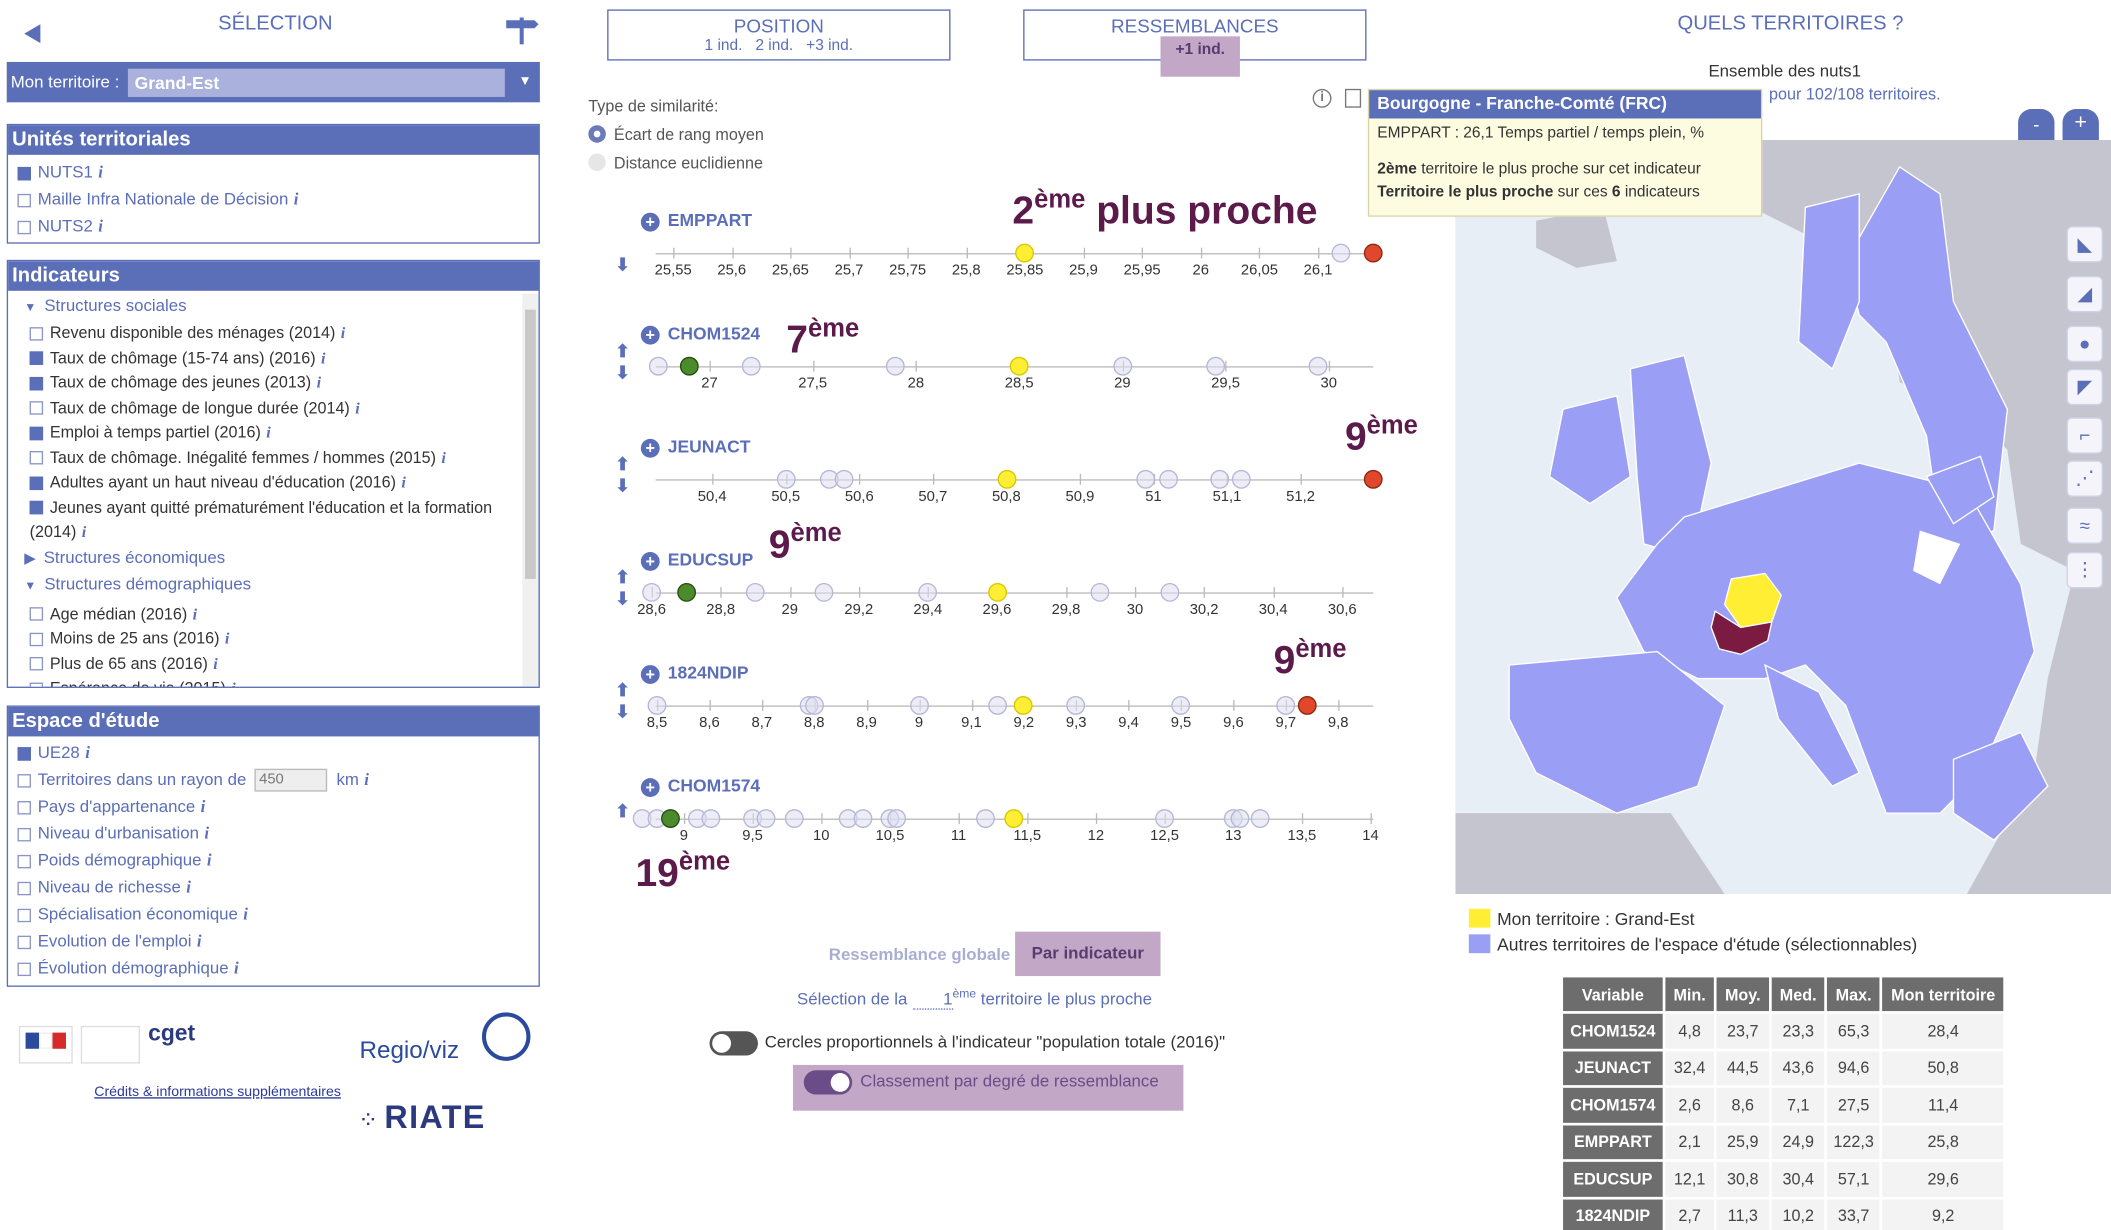 The image size is (2111, 1230). I want to click on unit-option-nuts1: NUTS1 i, so click(273, 172).